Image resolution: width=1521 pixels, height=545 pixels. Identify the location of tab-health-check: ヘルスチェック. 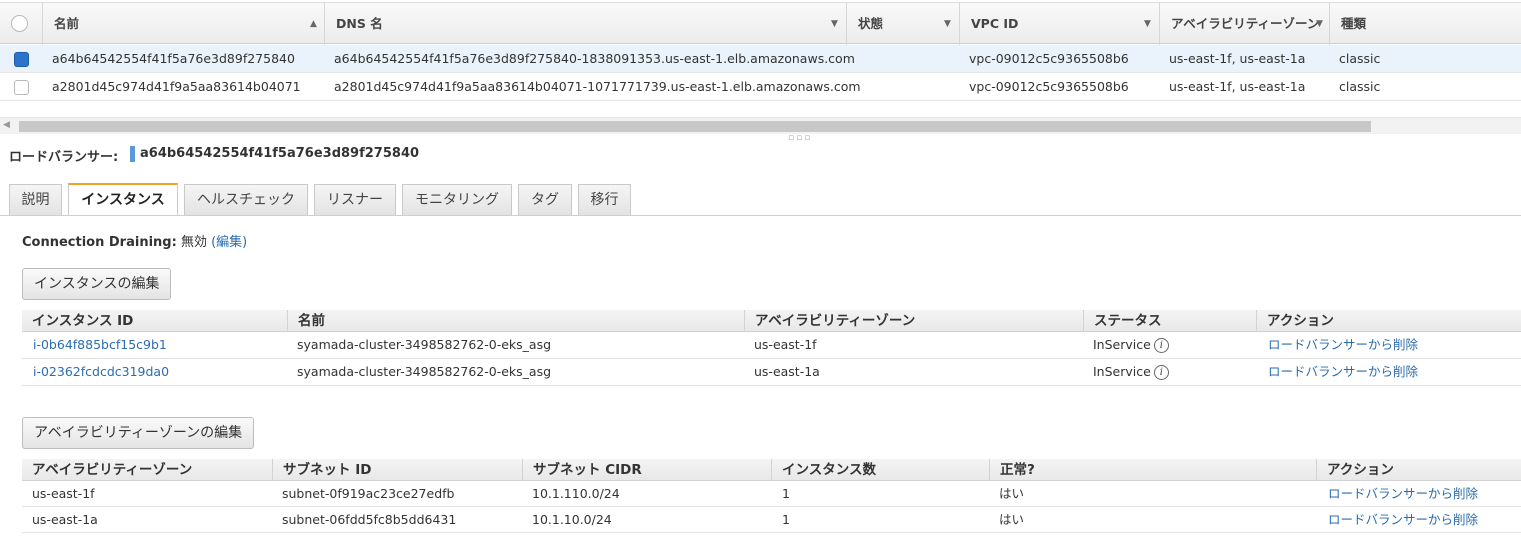
(246, 199).